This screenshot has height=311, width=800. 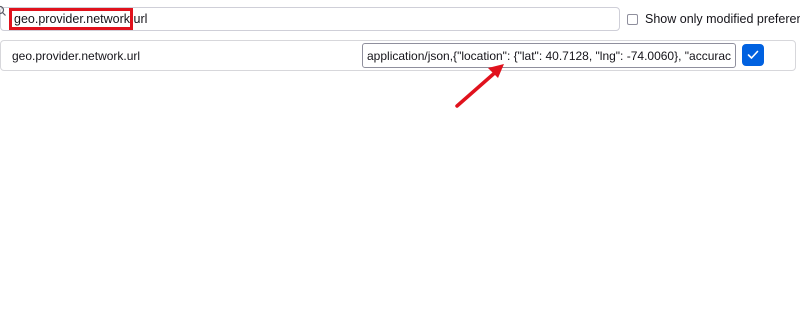 I want to click on checkmark-icon, so click(x=753, y=54).